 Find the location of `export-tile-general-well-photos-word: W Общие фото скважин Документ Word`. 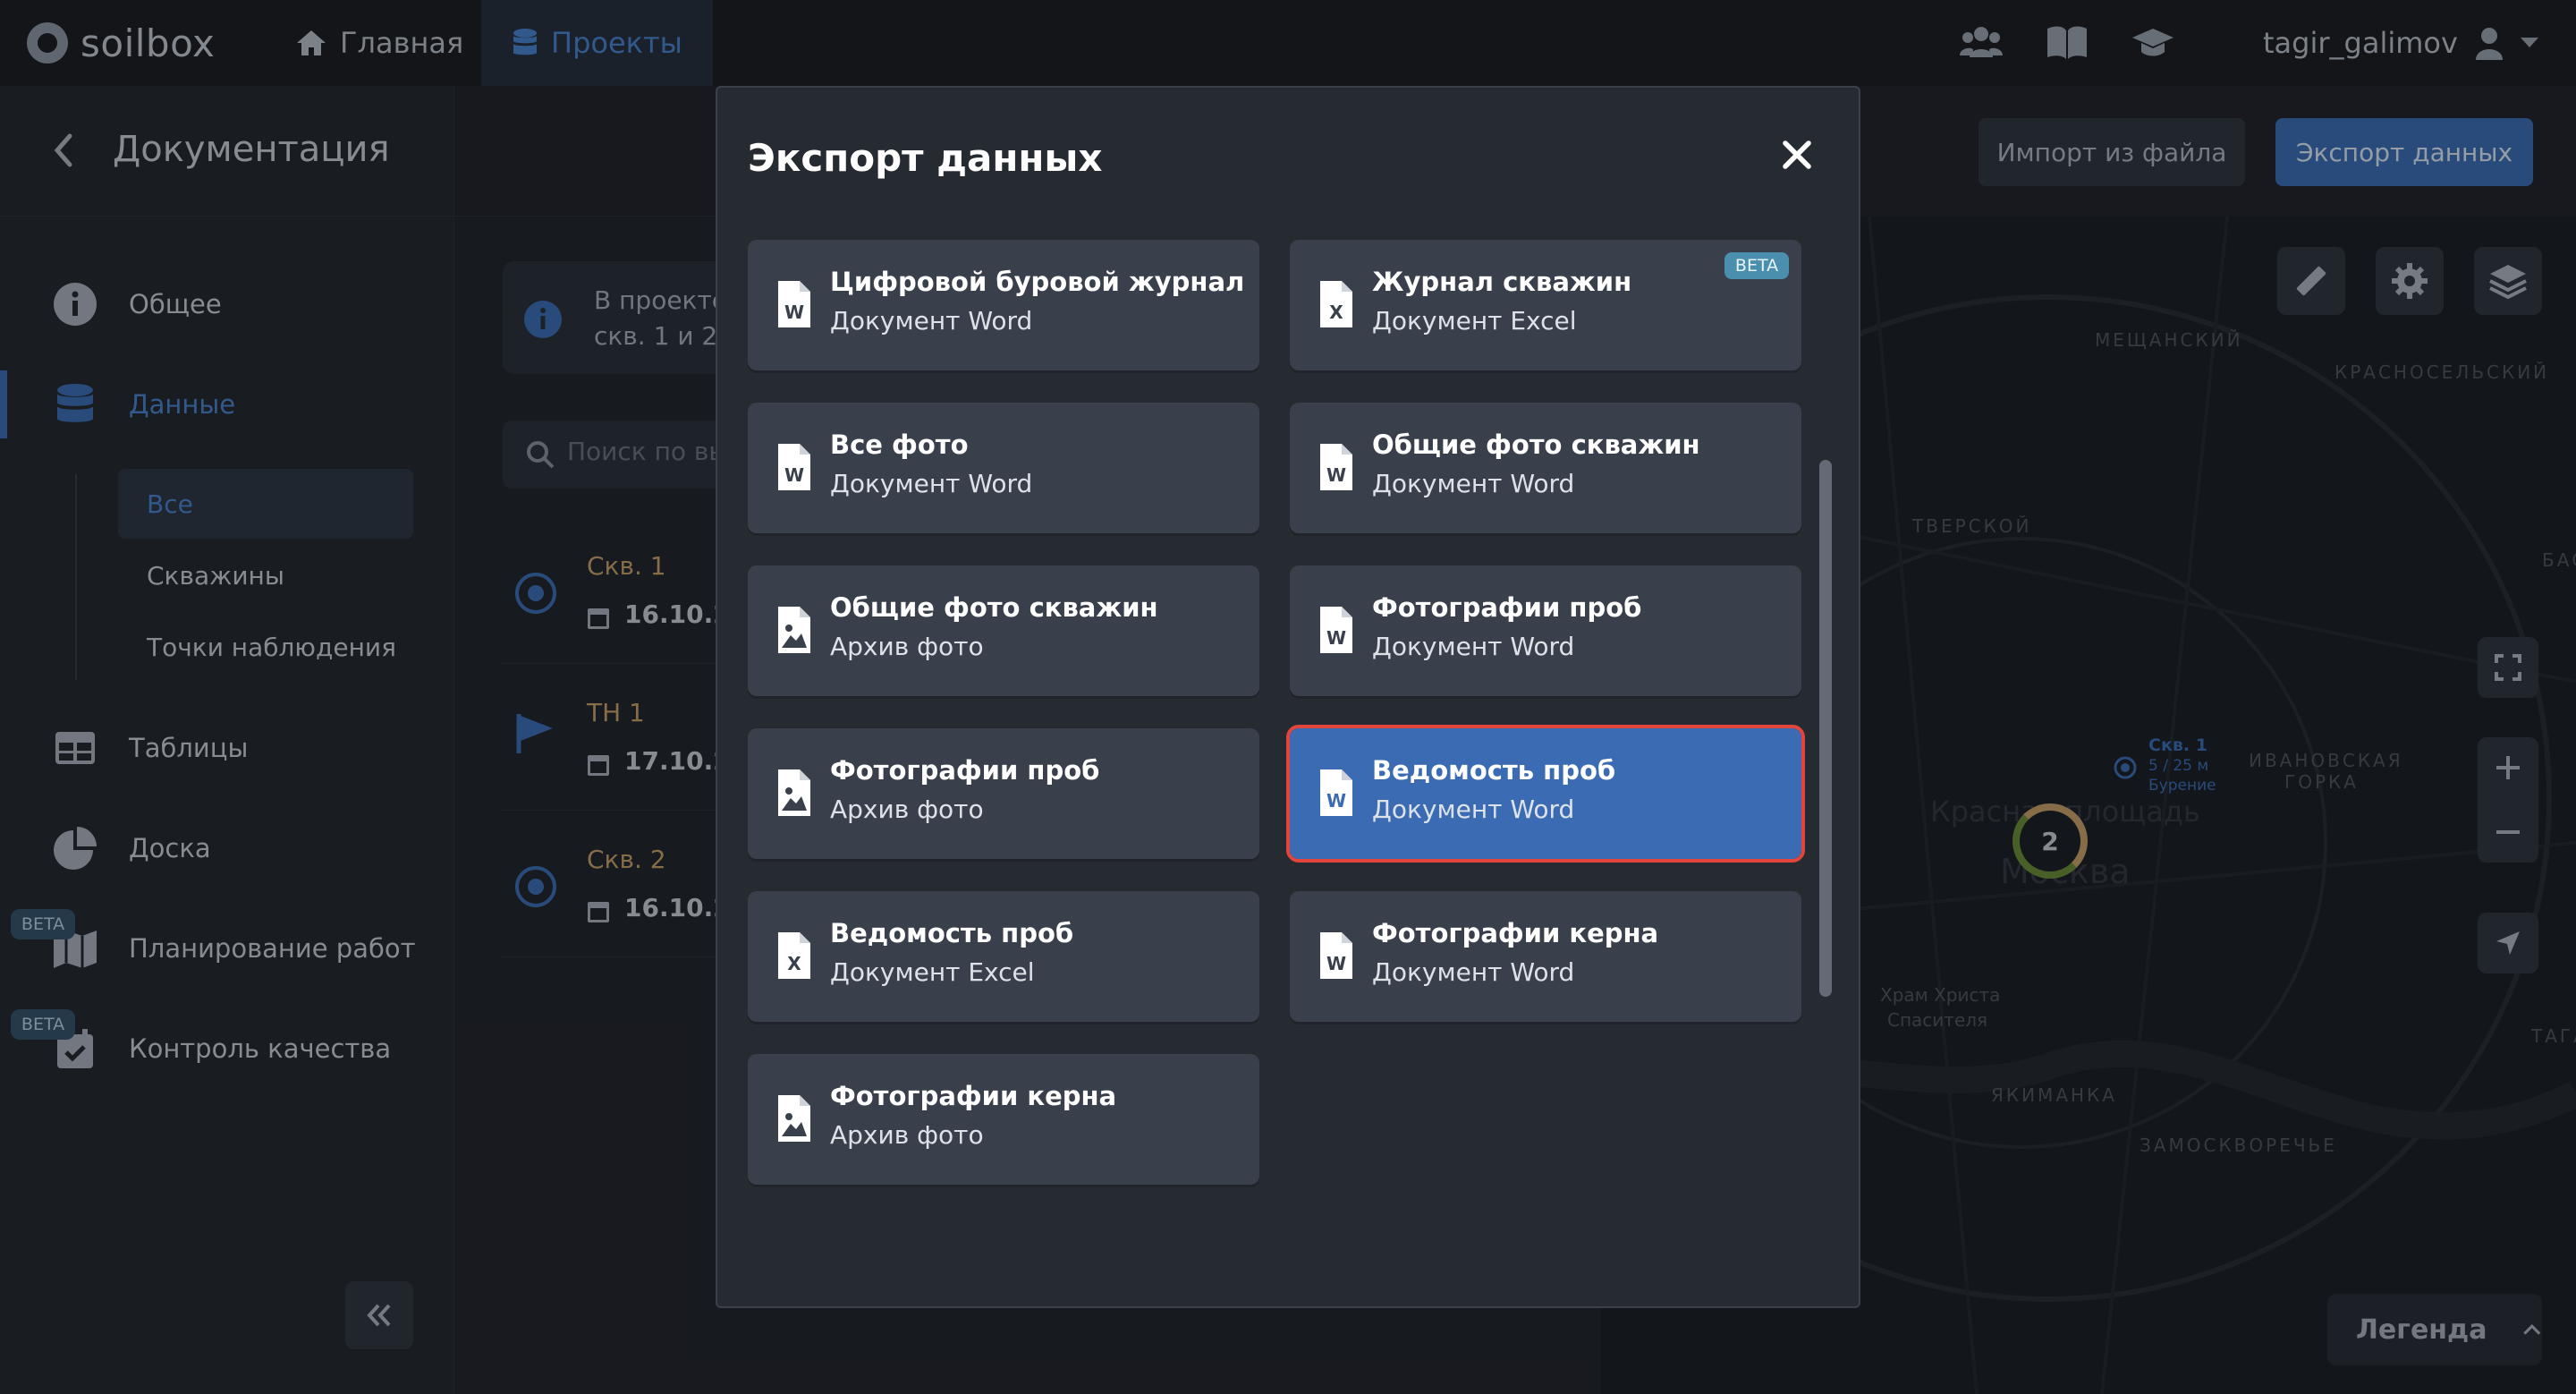

export-tile-general-well-photos-word: W Общие фото скважин Документ Word is located at coordinates (1545, 468).